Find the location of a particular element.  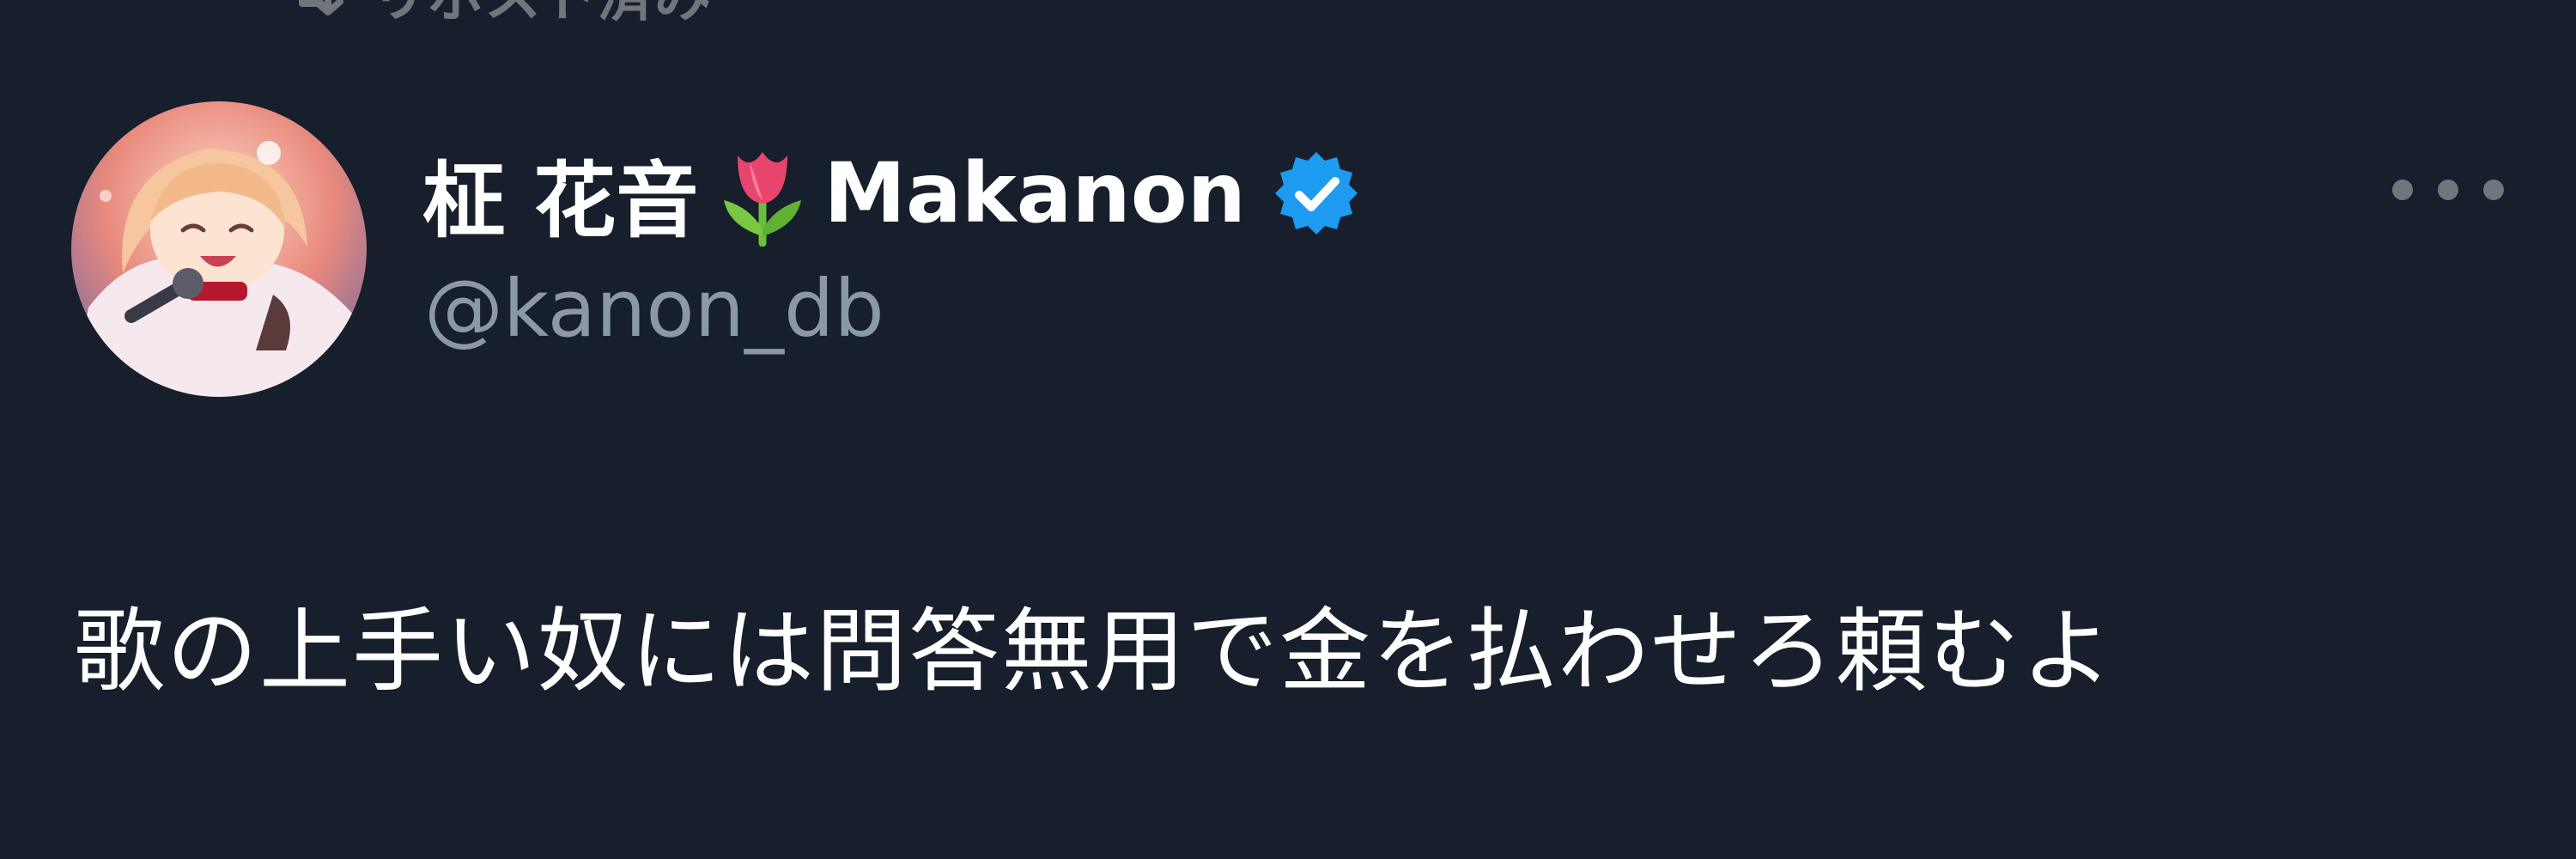

author-name-row: 柾 花音 Makanon is located at coordinates (892, 193).